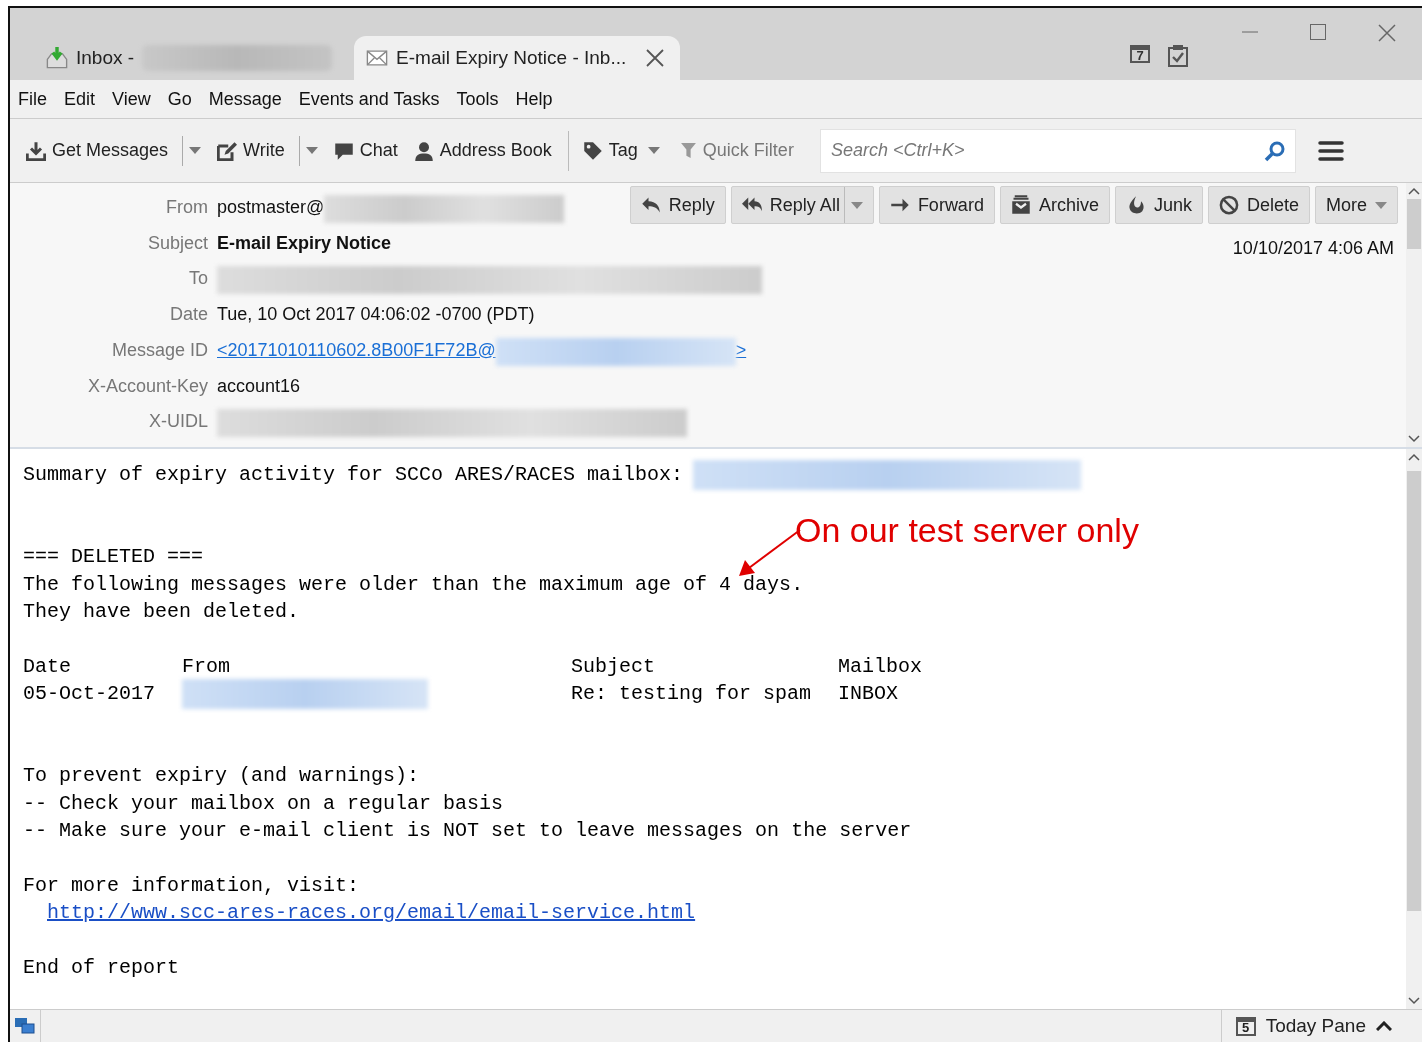 This screenshot has height=1042, width=1422. I want to click on column-header: Date, so click(47, 666).